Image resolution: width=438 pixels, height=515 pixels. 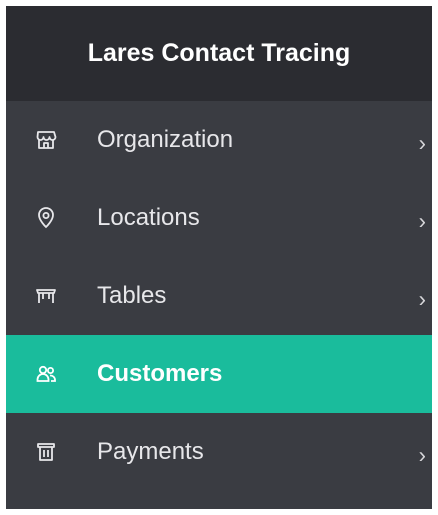 I want to click on sidebar-item-label: Tables, so click(x=132, y=295).